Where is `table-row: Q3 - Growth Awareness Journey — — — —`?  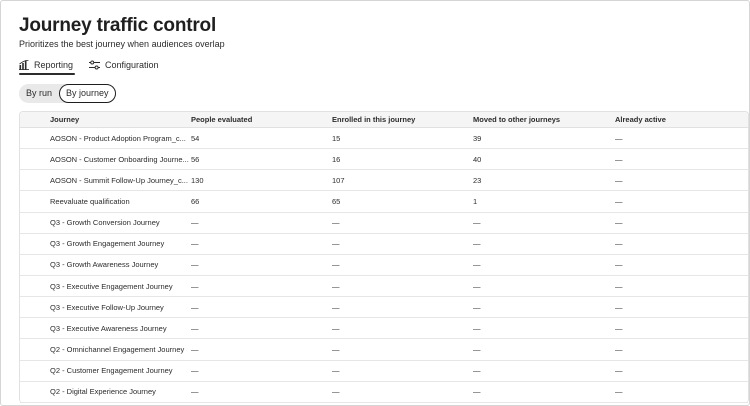 table-row: Q3 - Growth Awareness Journey — — — — is located at coordinates (384, 265).